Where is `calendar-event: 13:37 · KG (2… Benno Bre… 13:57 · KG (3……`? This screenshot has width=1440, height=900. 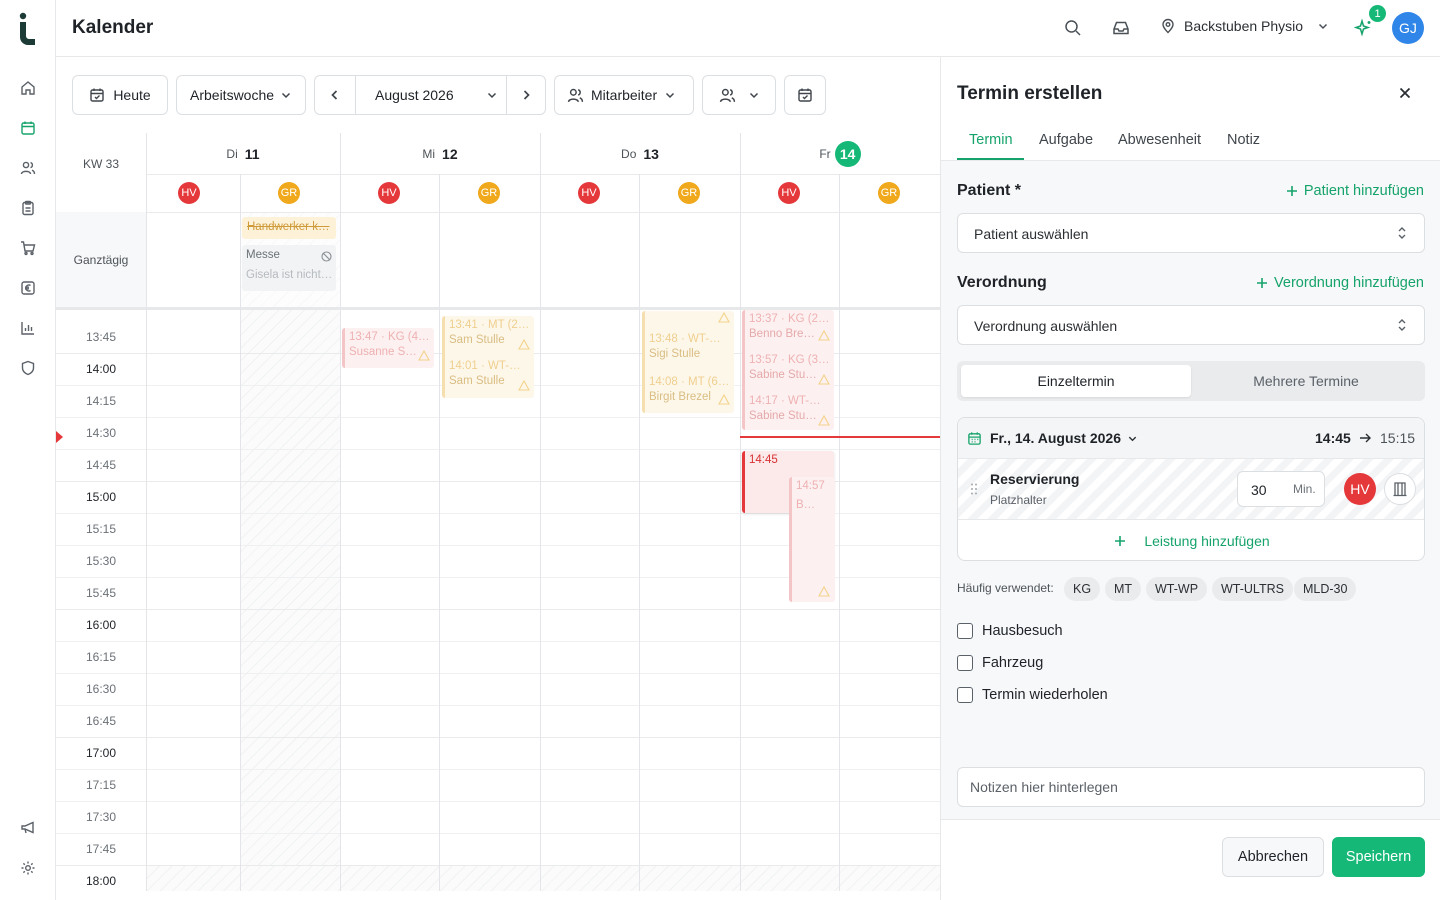
calendar-event: 13:37 · KG (2… Benno Bre… 13:57 · KG (3…… is located at coordinates (788, 370).